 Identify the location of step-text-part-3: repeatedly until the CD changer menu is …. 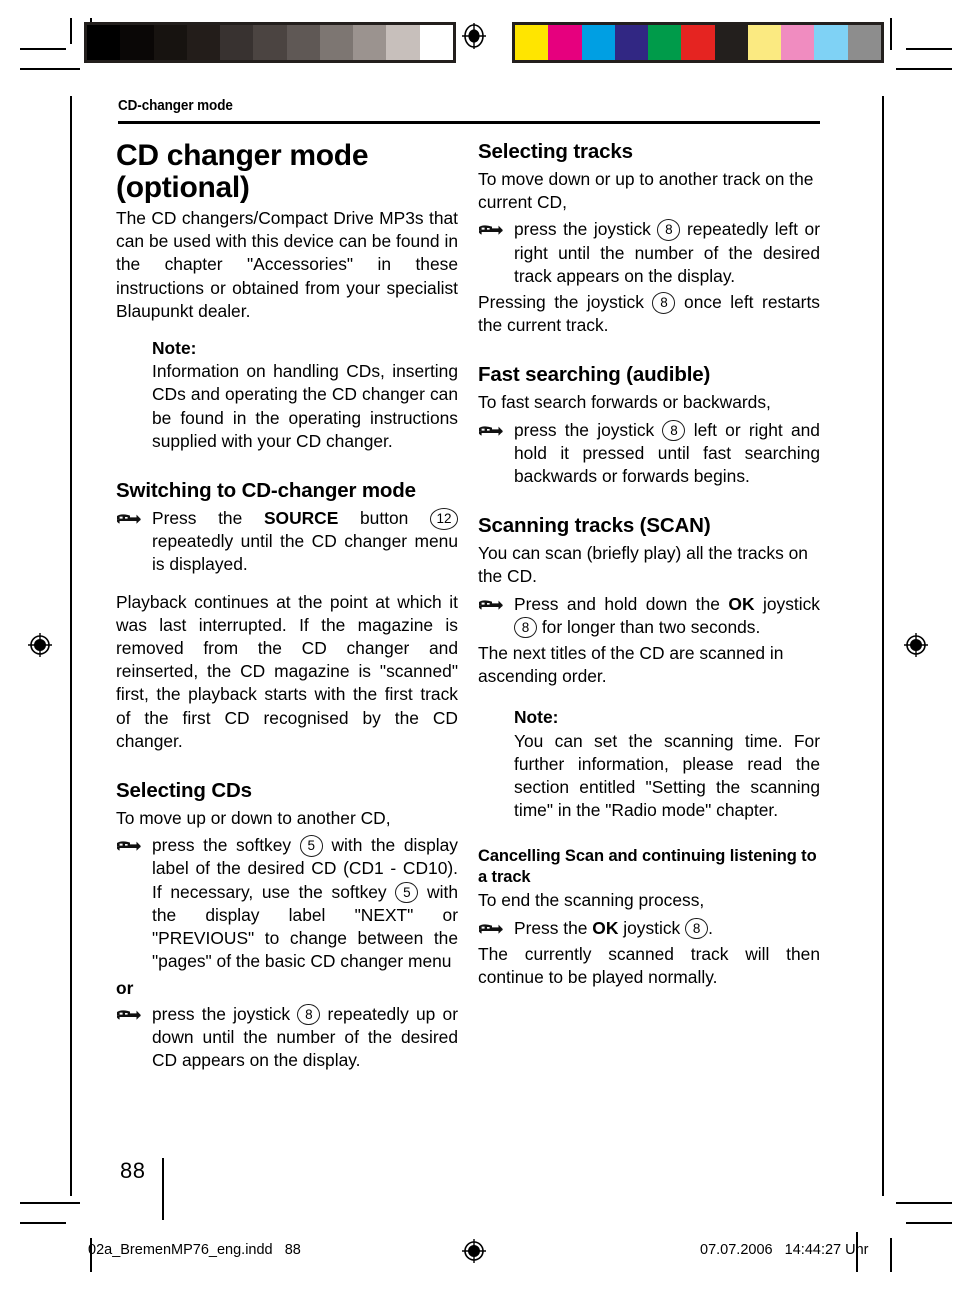
(305, 553).